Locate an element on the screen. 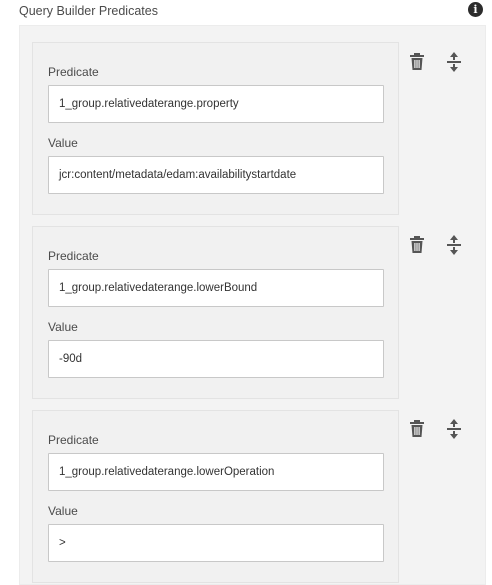 This screenshot has height=585, width=492. header: Query Builder Predicates i is located at coordinates (252, 12).